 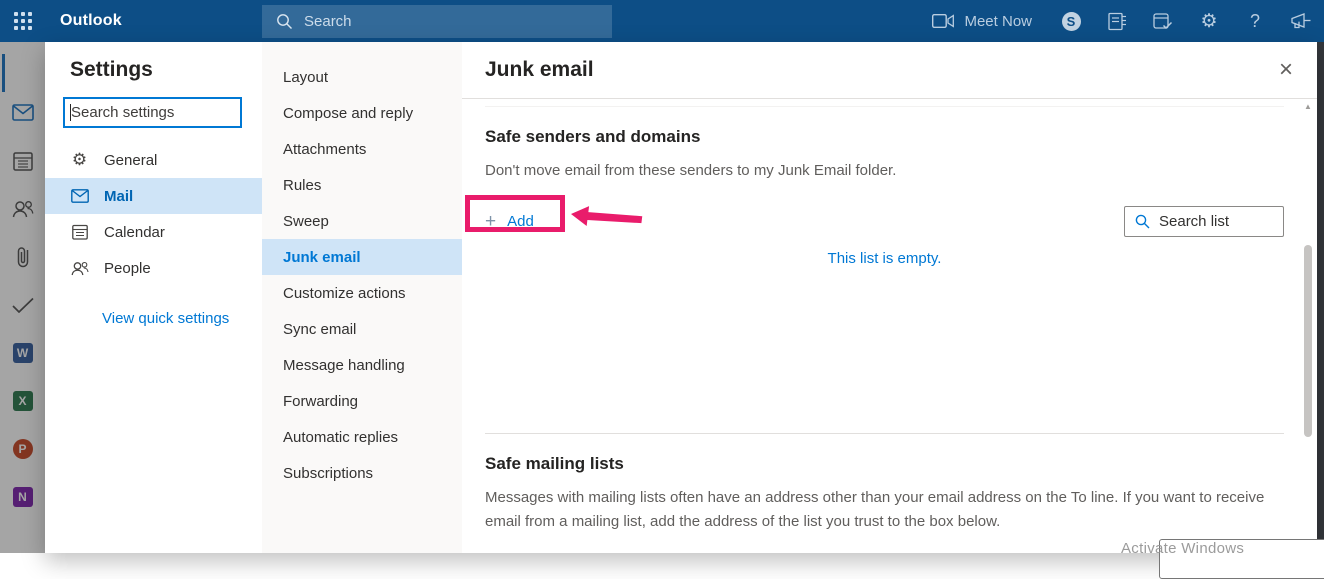 I want to click on rail-selection-indicator, so click(x=3, y=73).